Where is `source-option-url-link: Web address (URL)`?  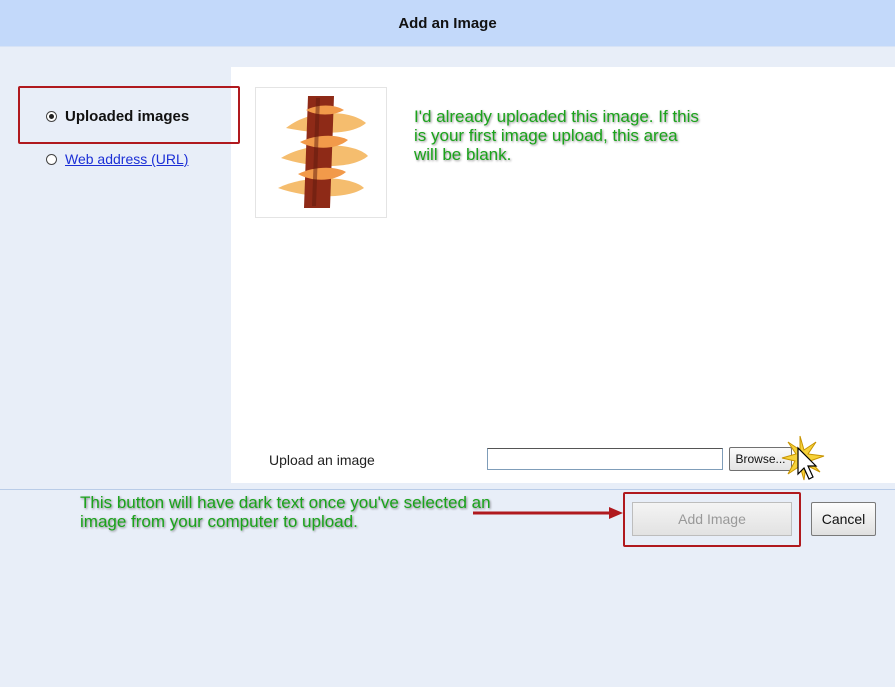
source-option-url-link: Web address (URL) is located at coordinates (126, 159).